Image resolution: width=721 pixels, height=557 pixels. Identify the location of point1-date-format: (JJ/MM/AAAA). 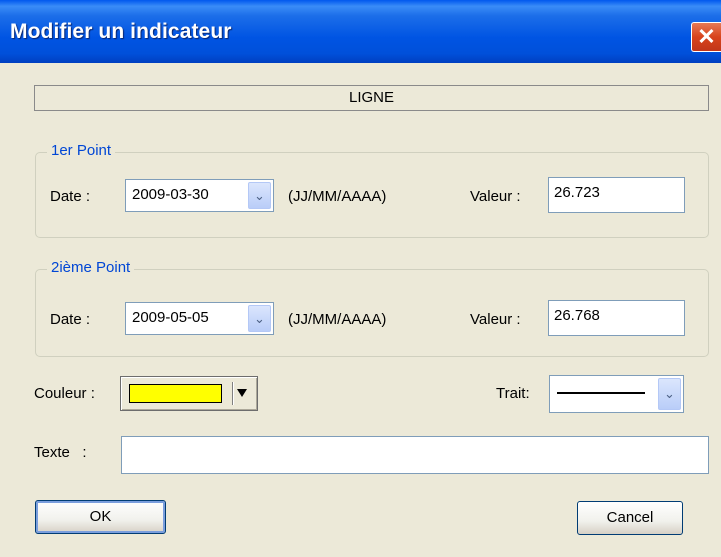
(337, 196).